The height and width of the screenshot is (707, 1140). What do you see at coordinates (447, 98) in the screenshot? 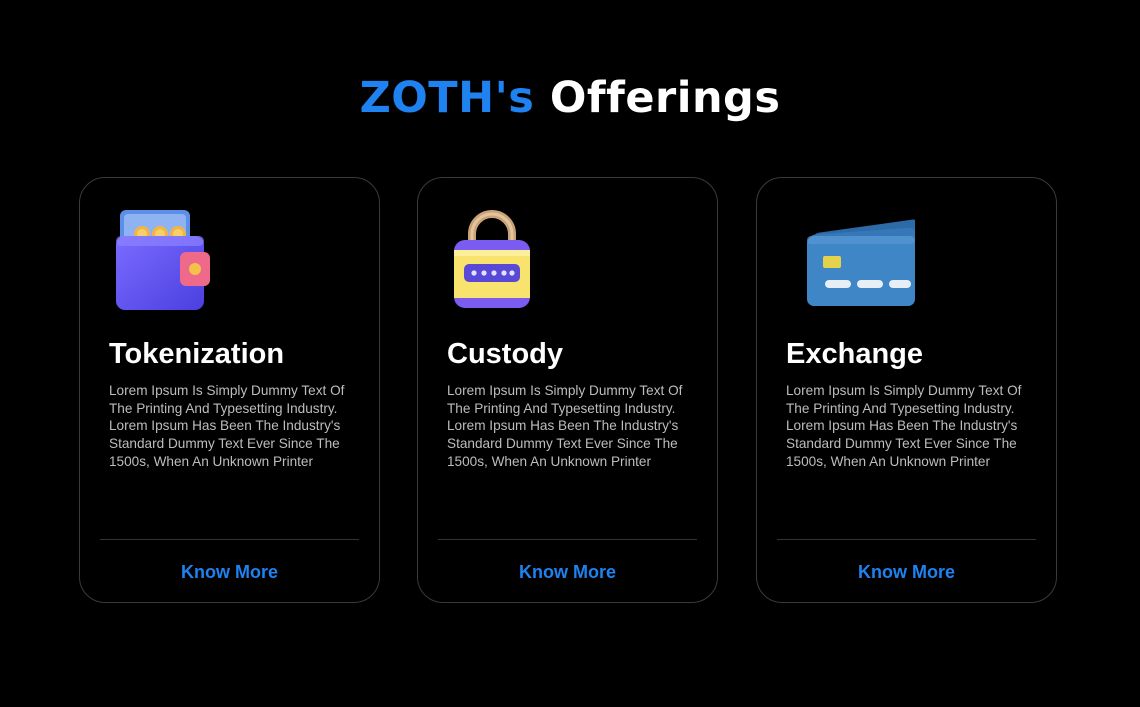
I see `heading-brand: ZOTH's` at bounding box center [447, 98].